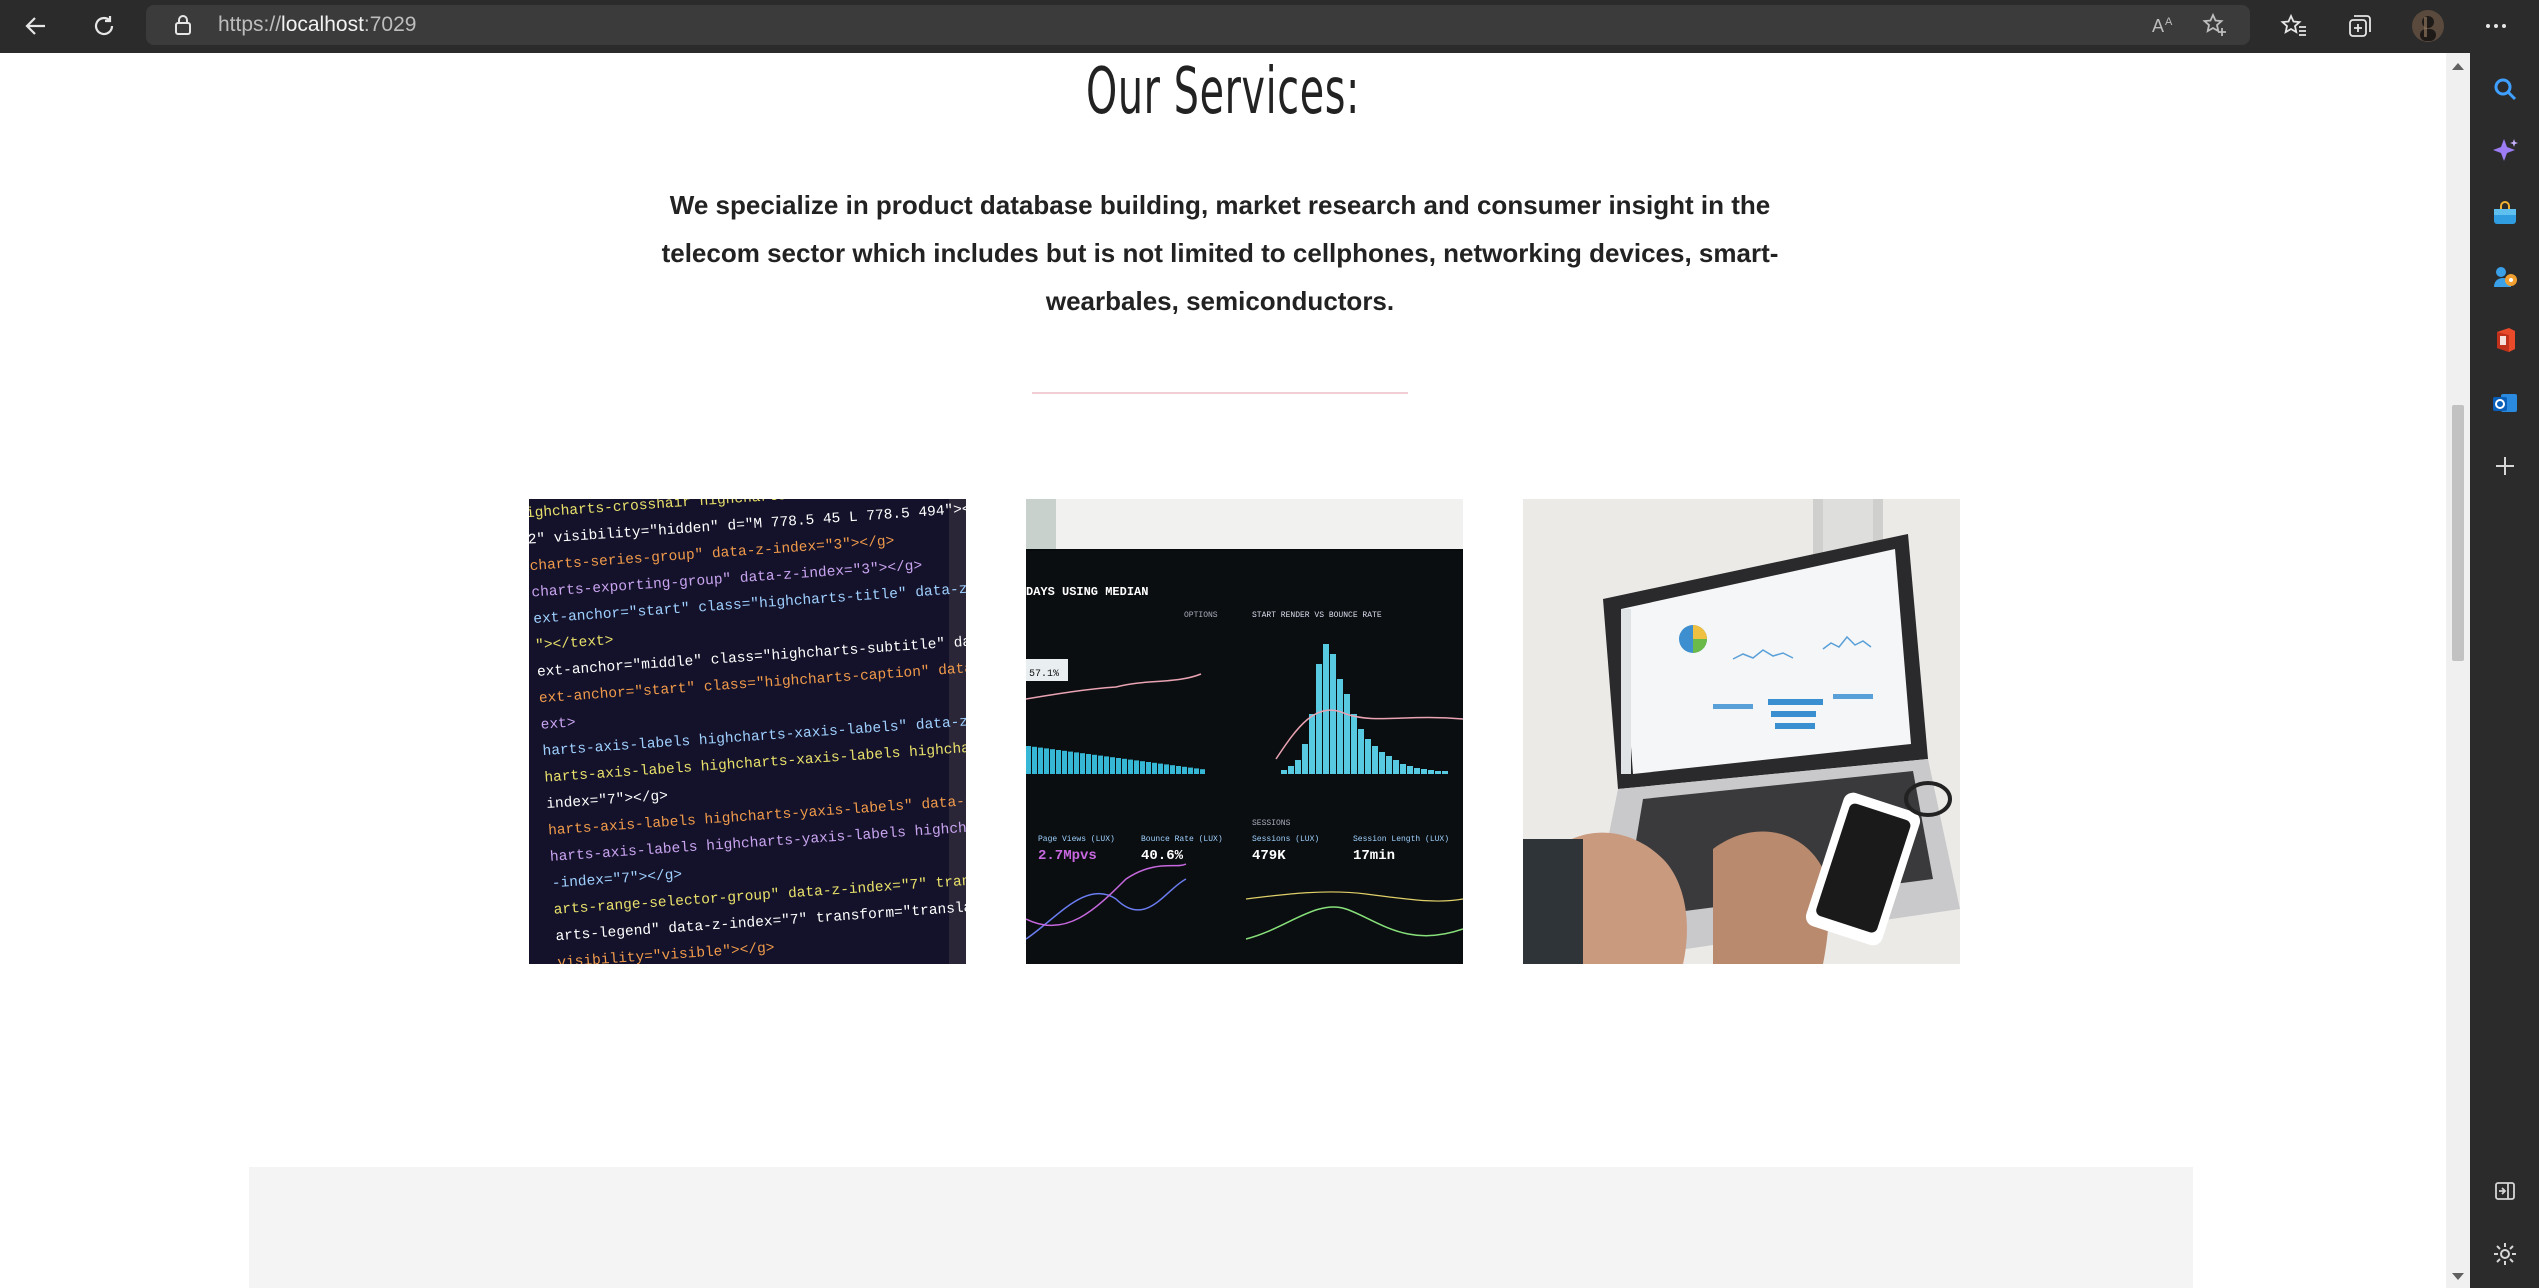 This screenshot has width=2539, height=1288. What do you see at coordinates (1317, 615) in the screenshot?
I see `dash-chart2-title: START RENDER VS BOUNCE RATE` at bounding box center [1317, 615].